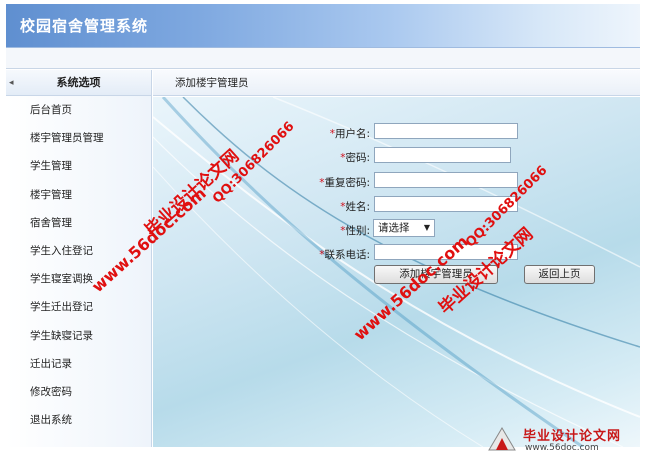 Image resolution: width=652 pixels, height=459 pixels. Describe the element at coordinates (426, 227) in the screenshot. I see `dropdown-arrow-icon: ▼` at that location.